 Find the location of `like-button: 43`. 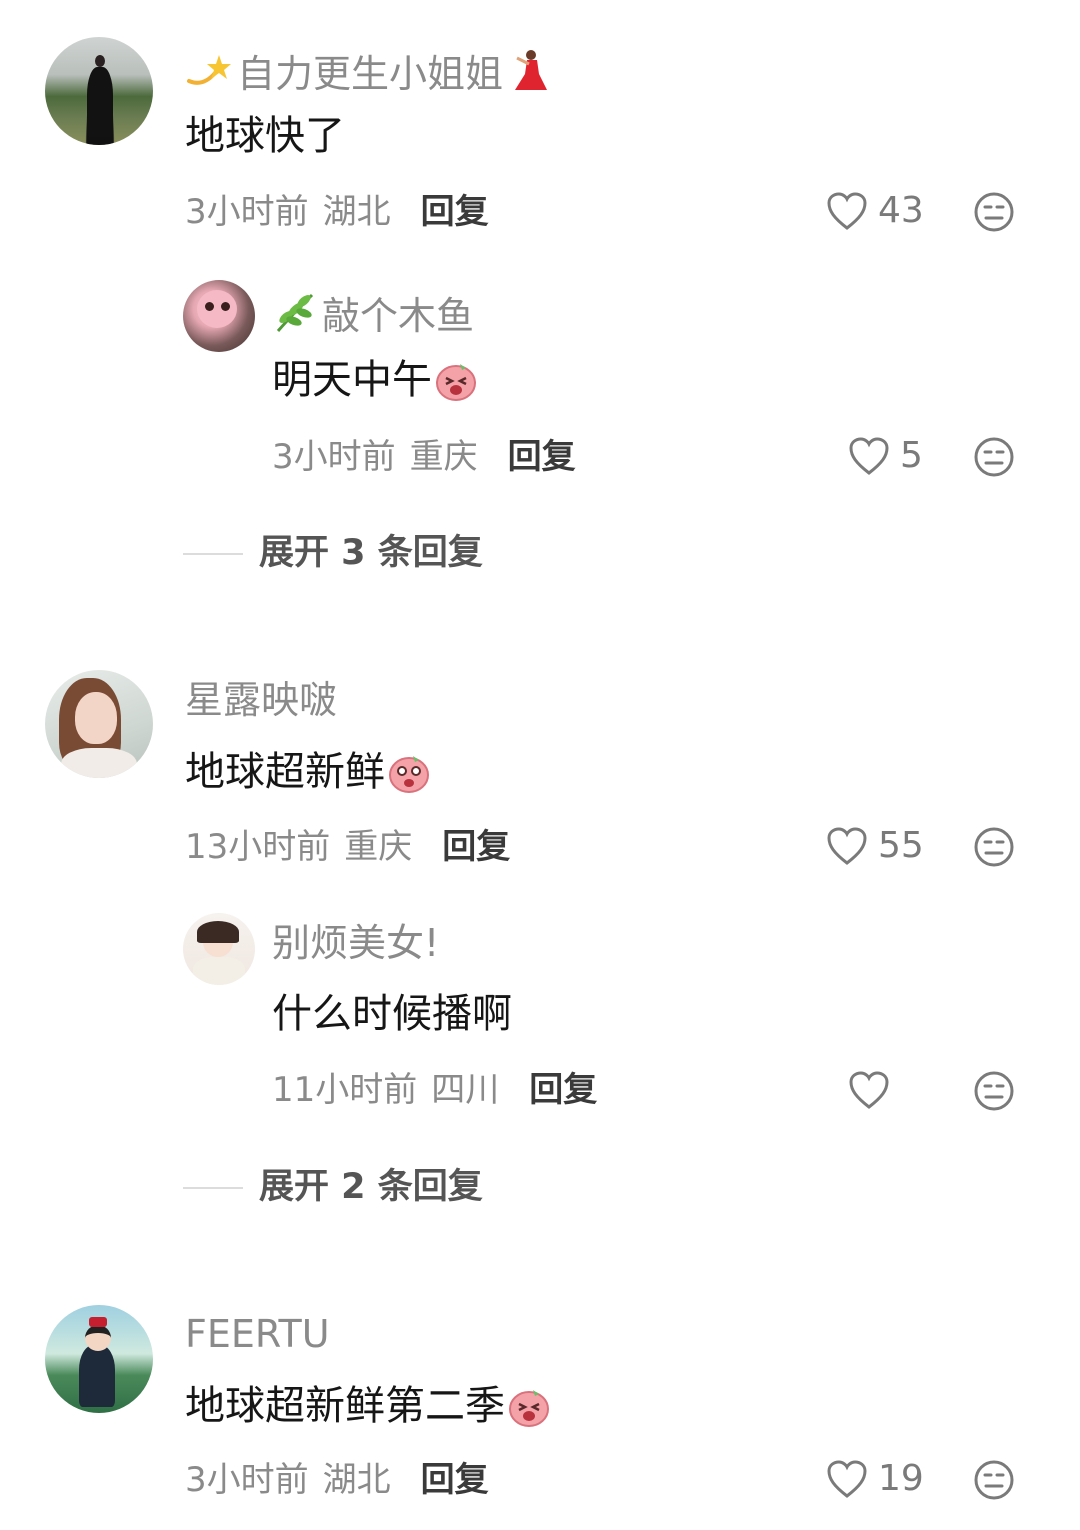

like-button: 43 is located at coordinates (875, 211).